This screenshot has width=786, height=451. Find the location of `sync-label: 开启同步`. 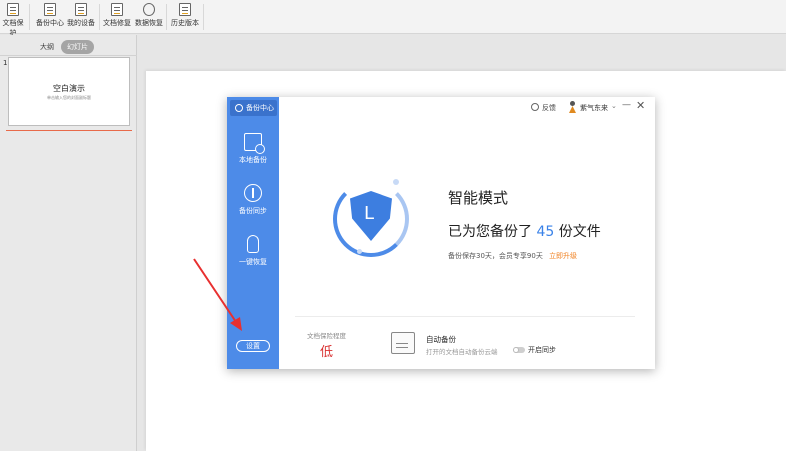

sync-label: 开启同步 is located at coordinates (542, 350).